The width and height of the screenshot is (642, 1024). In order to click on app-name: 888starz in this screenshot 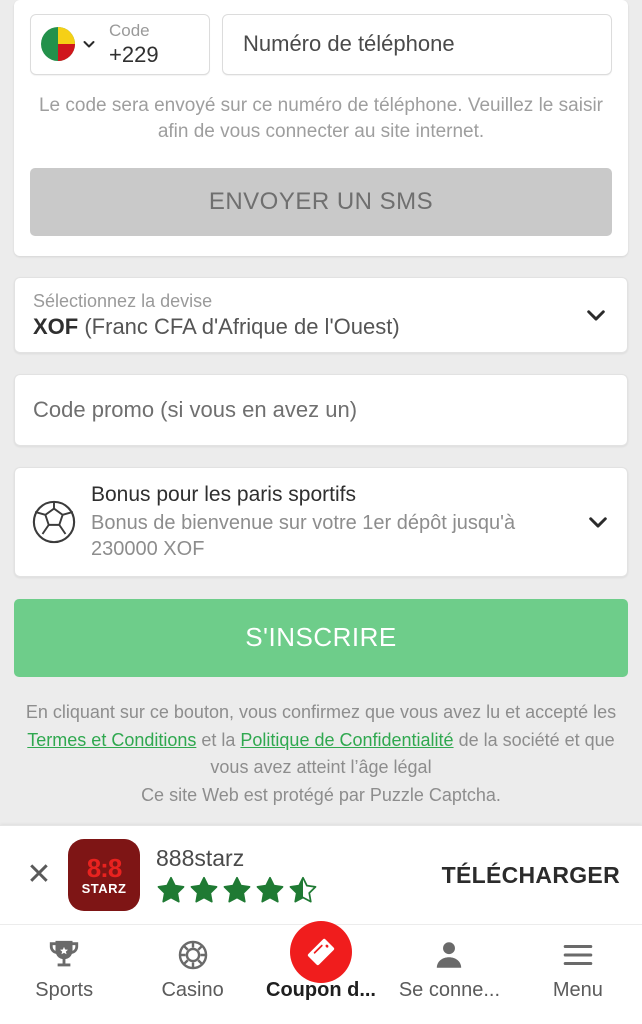, I will do `click(200, 857)`.